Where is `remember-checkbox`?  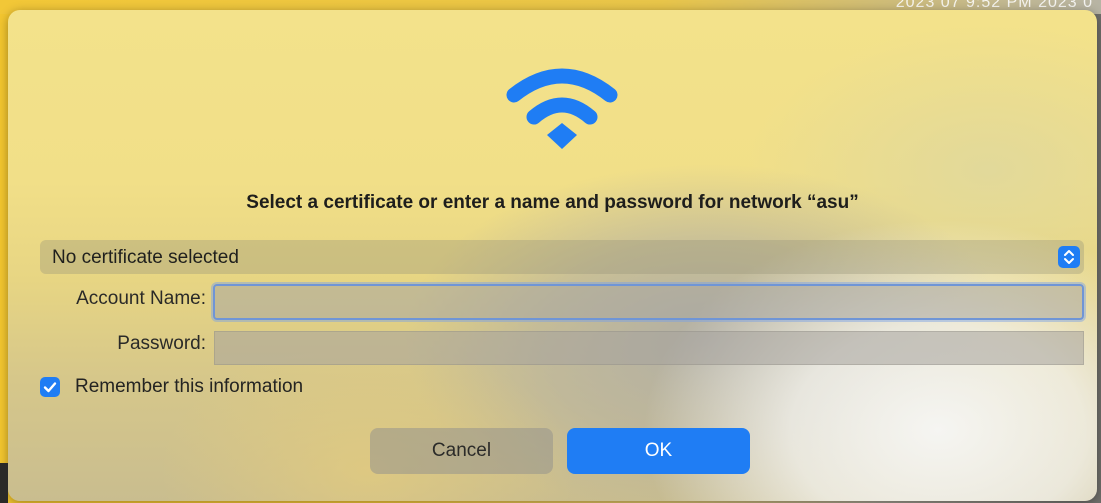 remember-checkbox is located at coordinates (50, 387).